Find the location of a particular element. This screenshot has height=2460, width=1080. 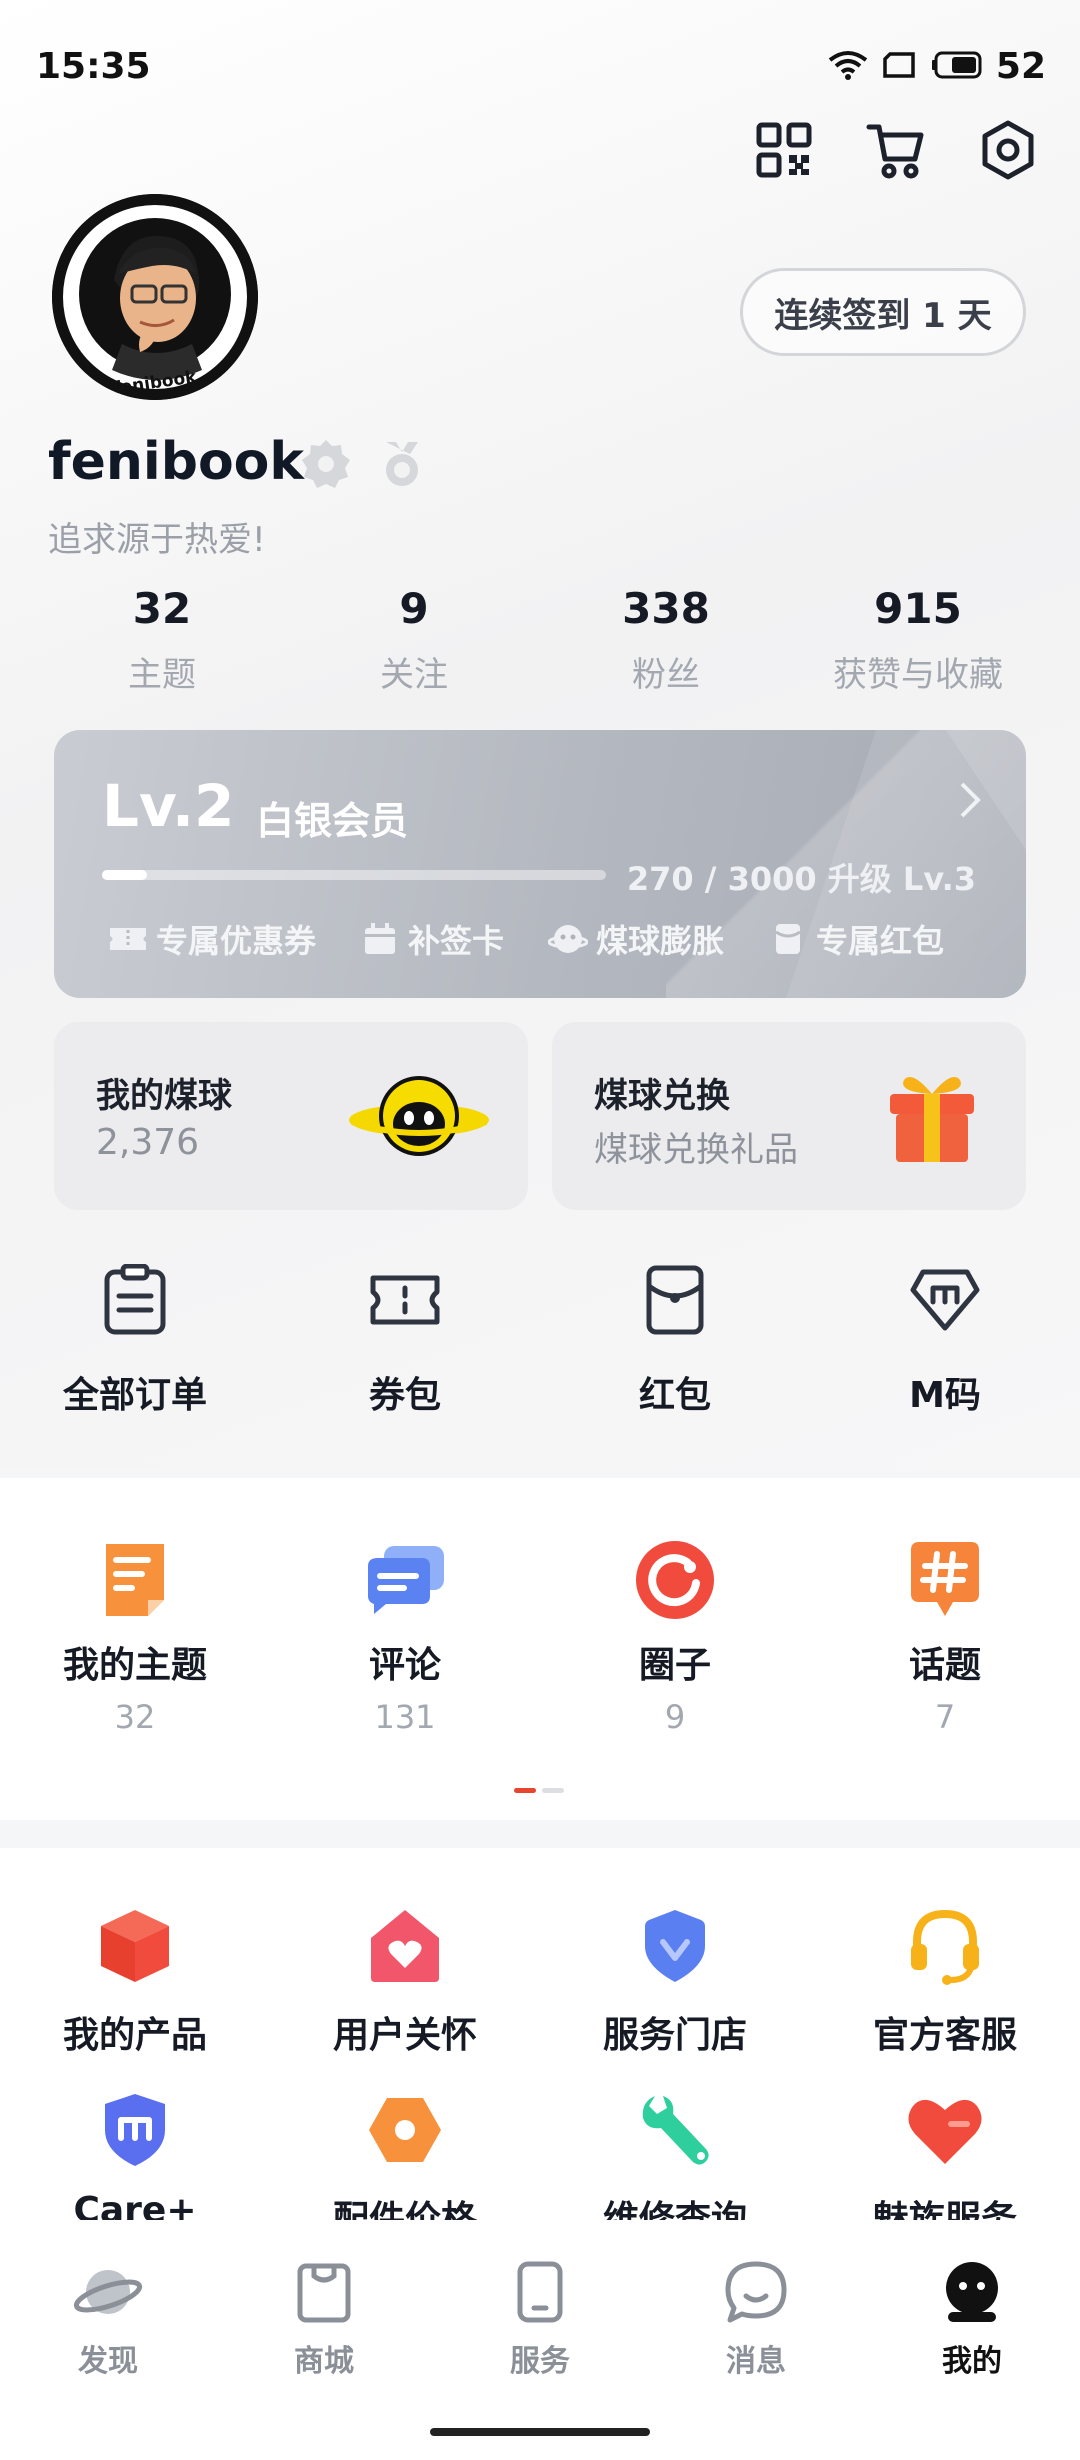

coins-value: 2,376 is located at coordinates (148, 1142).